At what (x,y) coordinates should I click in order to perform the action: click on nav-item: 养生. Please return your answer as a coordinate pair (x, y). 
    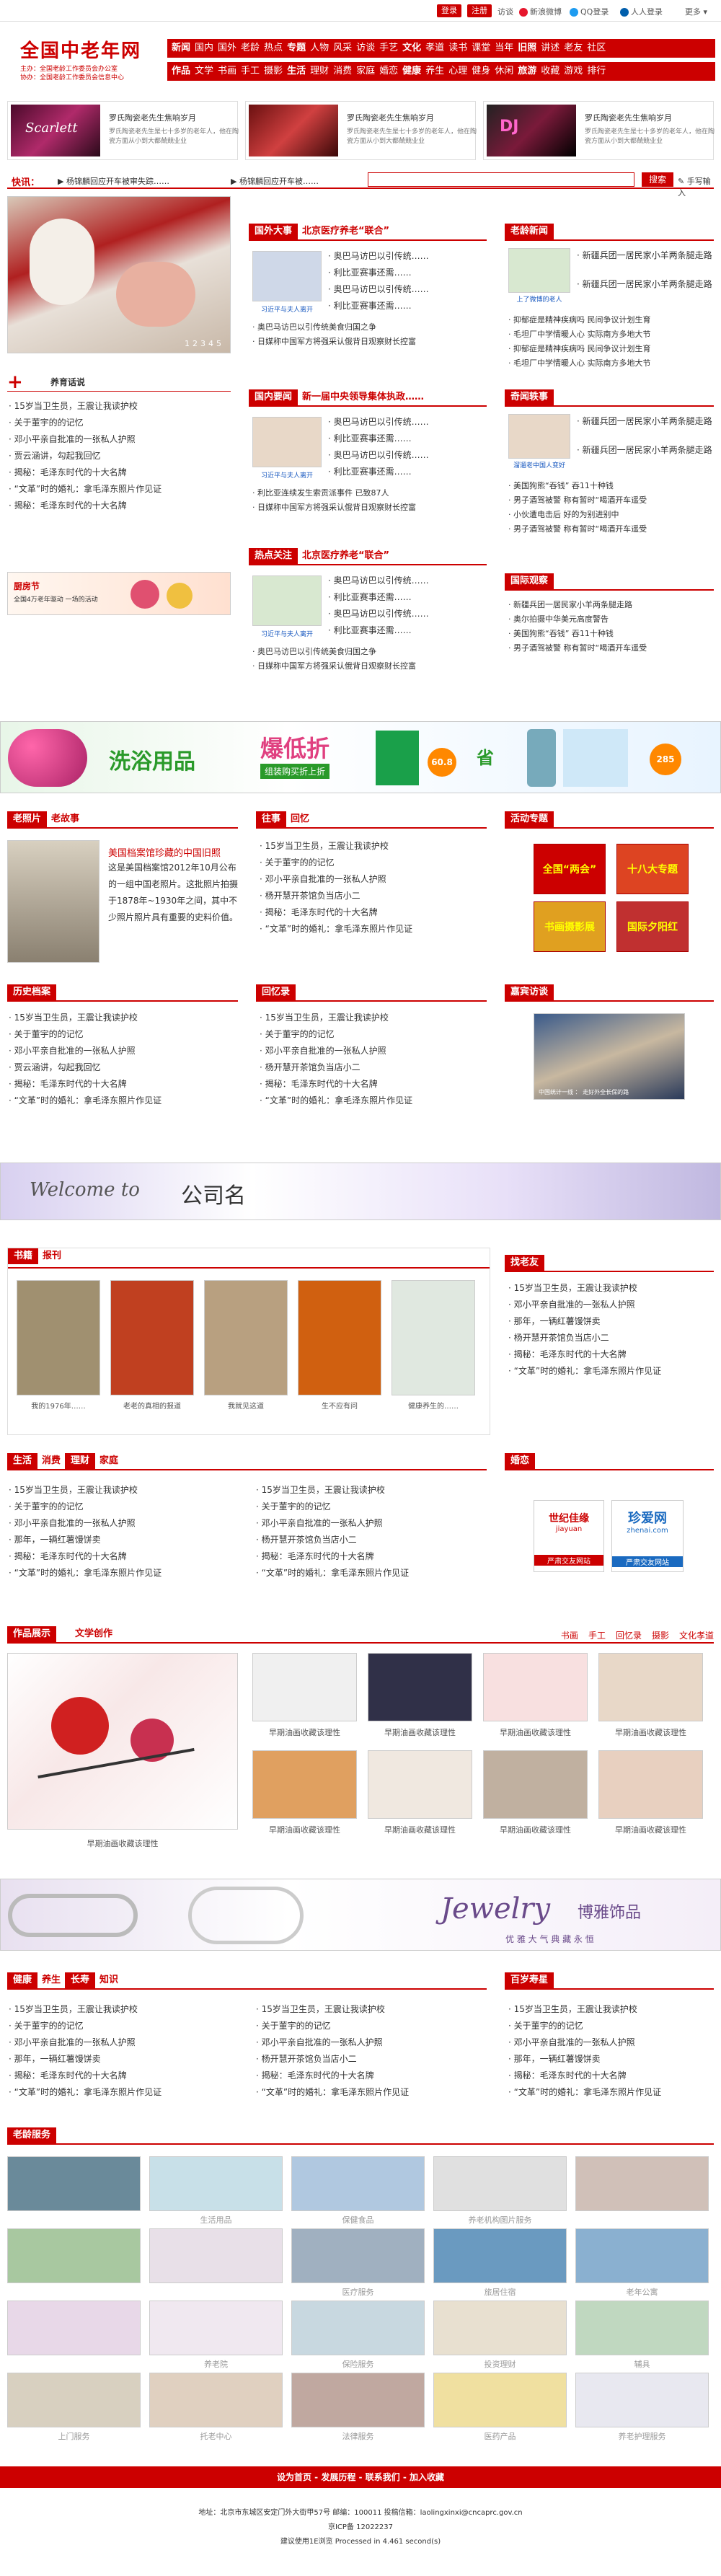
    Looking at the image, I should click on (435, 71).